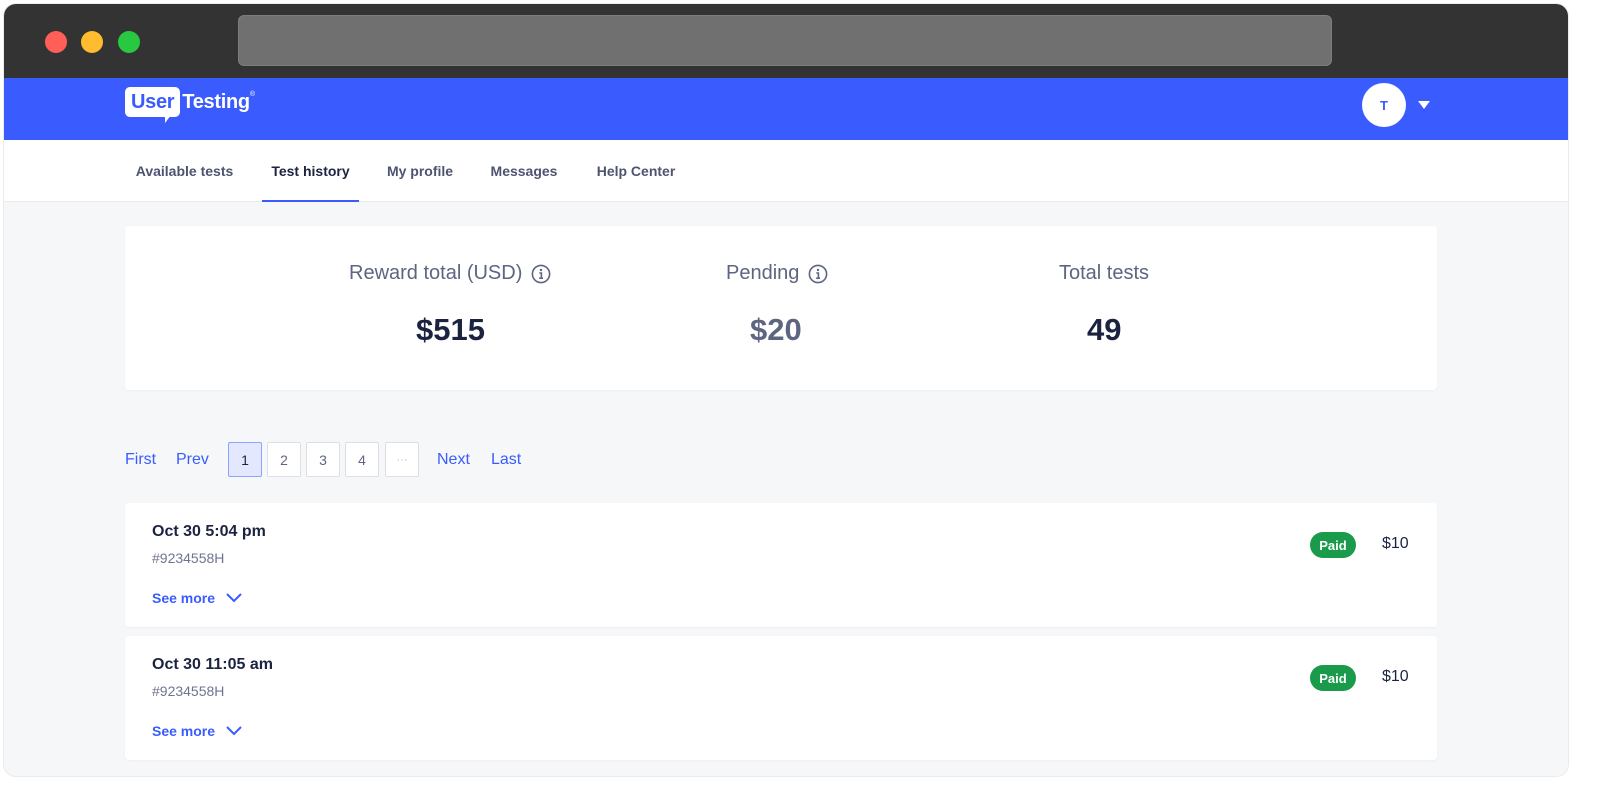 This screenshot has height=794, width=1600. I want to click on tab-my-profile: My profile, so click(420, 171).